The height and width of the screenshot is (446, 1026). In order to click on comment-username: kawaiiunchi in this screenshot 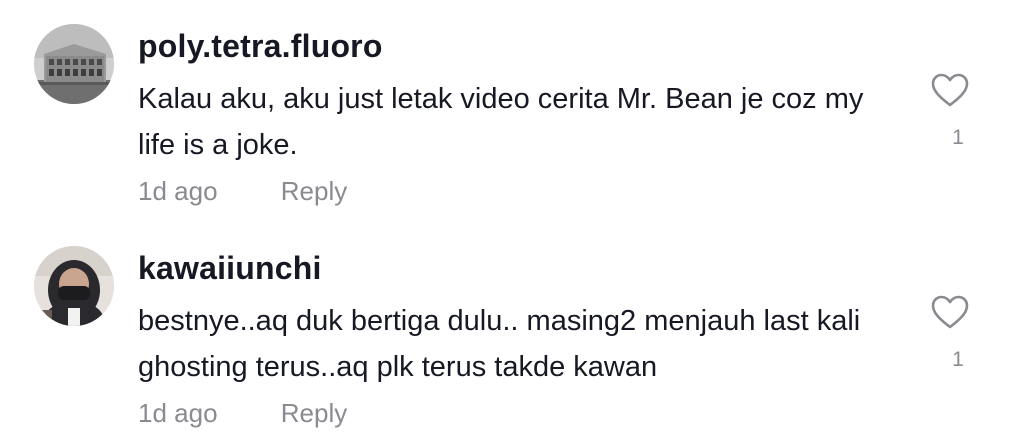, I will do `click(230, 268)`.